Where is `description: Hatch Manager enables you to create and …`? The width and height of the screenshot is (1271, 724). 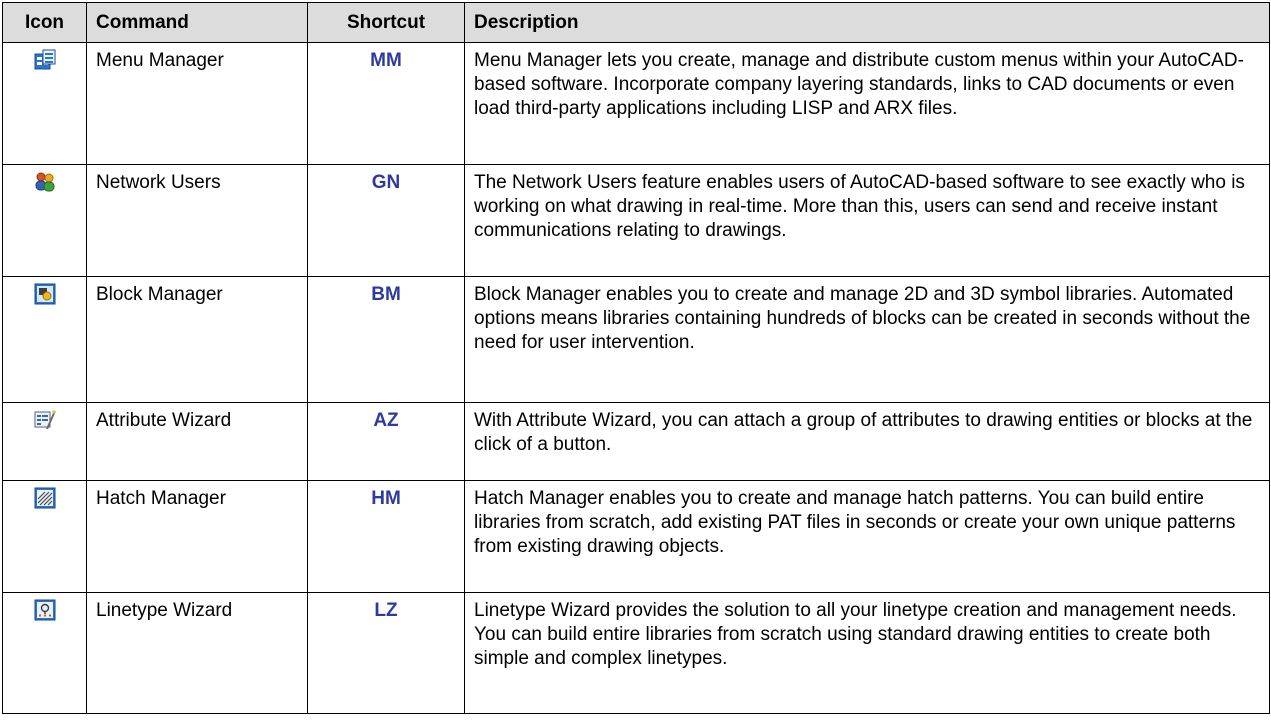 description: Hatch Manager enables you to create and … is located at coordinates (867, 536).